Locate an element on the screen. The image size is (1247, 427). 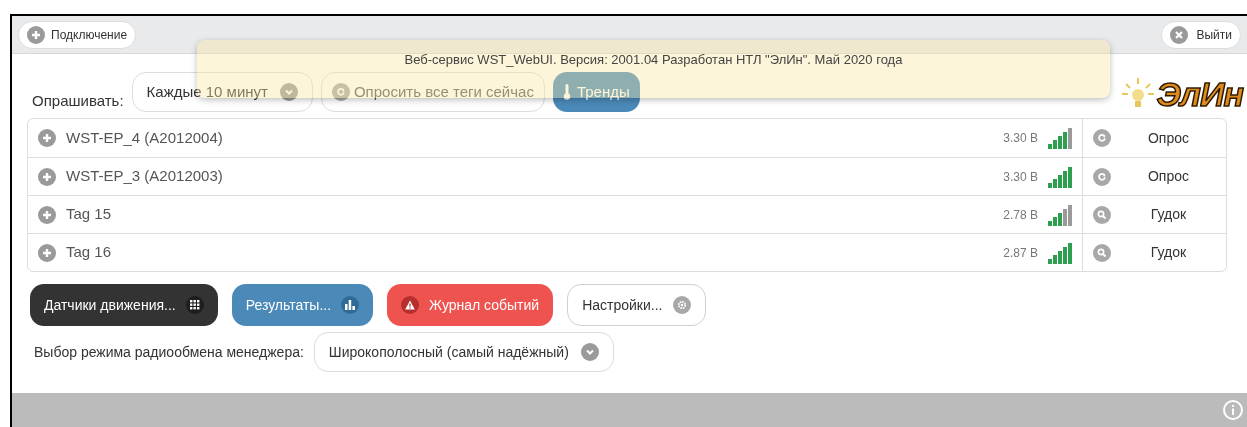
warning-icon is located at coordinates (410, 305).